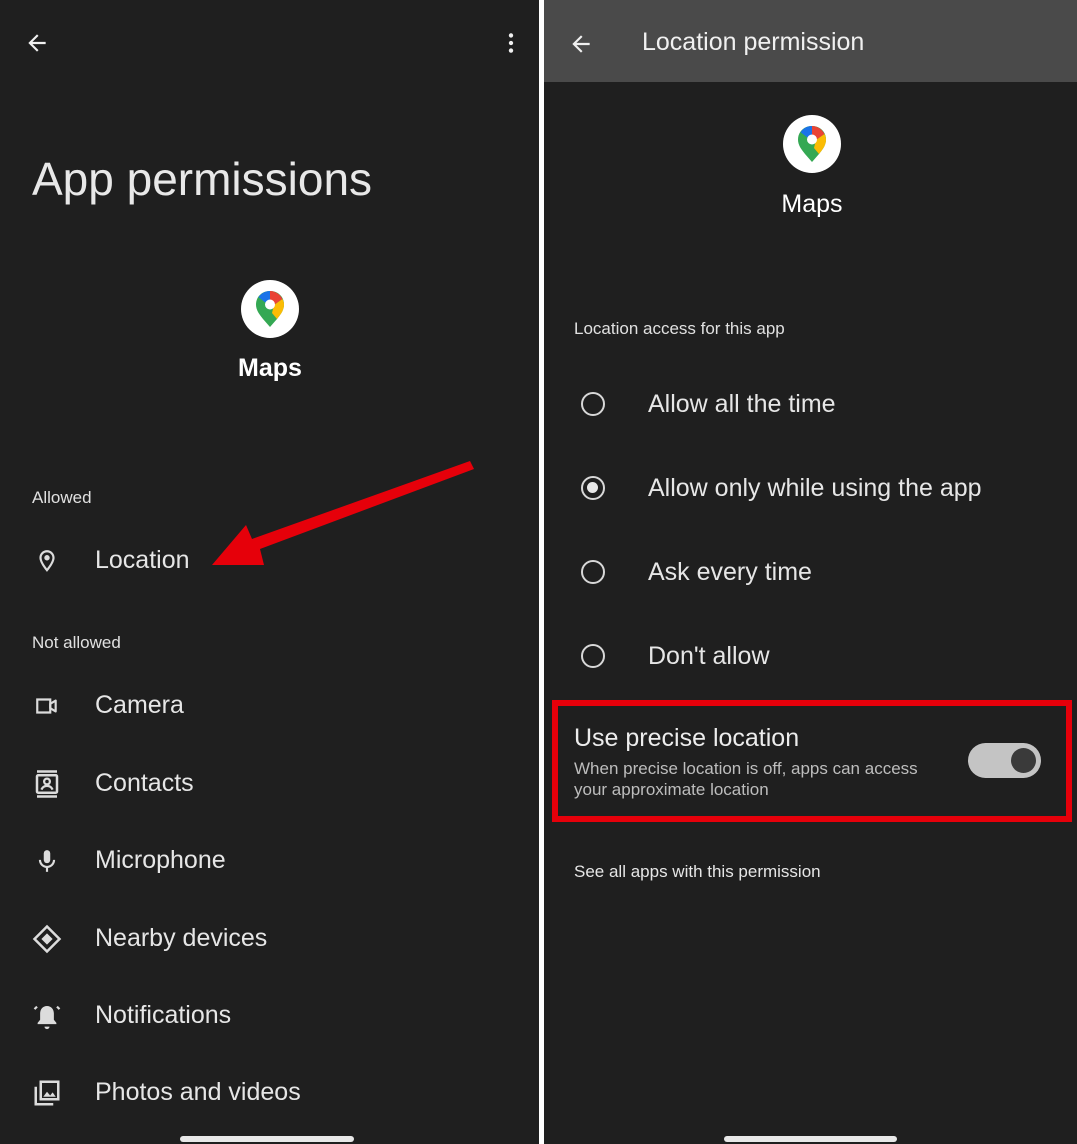 This screenshot has height=1144, width=1077. I want to click on page-title: App permissions, so click(202, 179).